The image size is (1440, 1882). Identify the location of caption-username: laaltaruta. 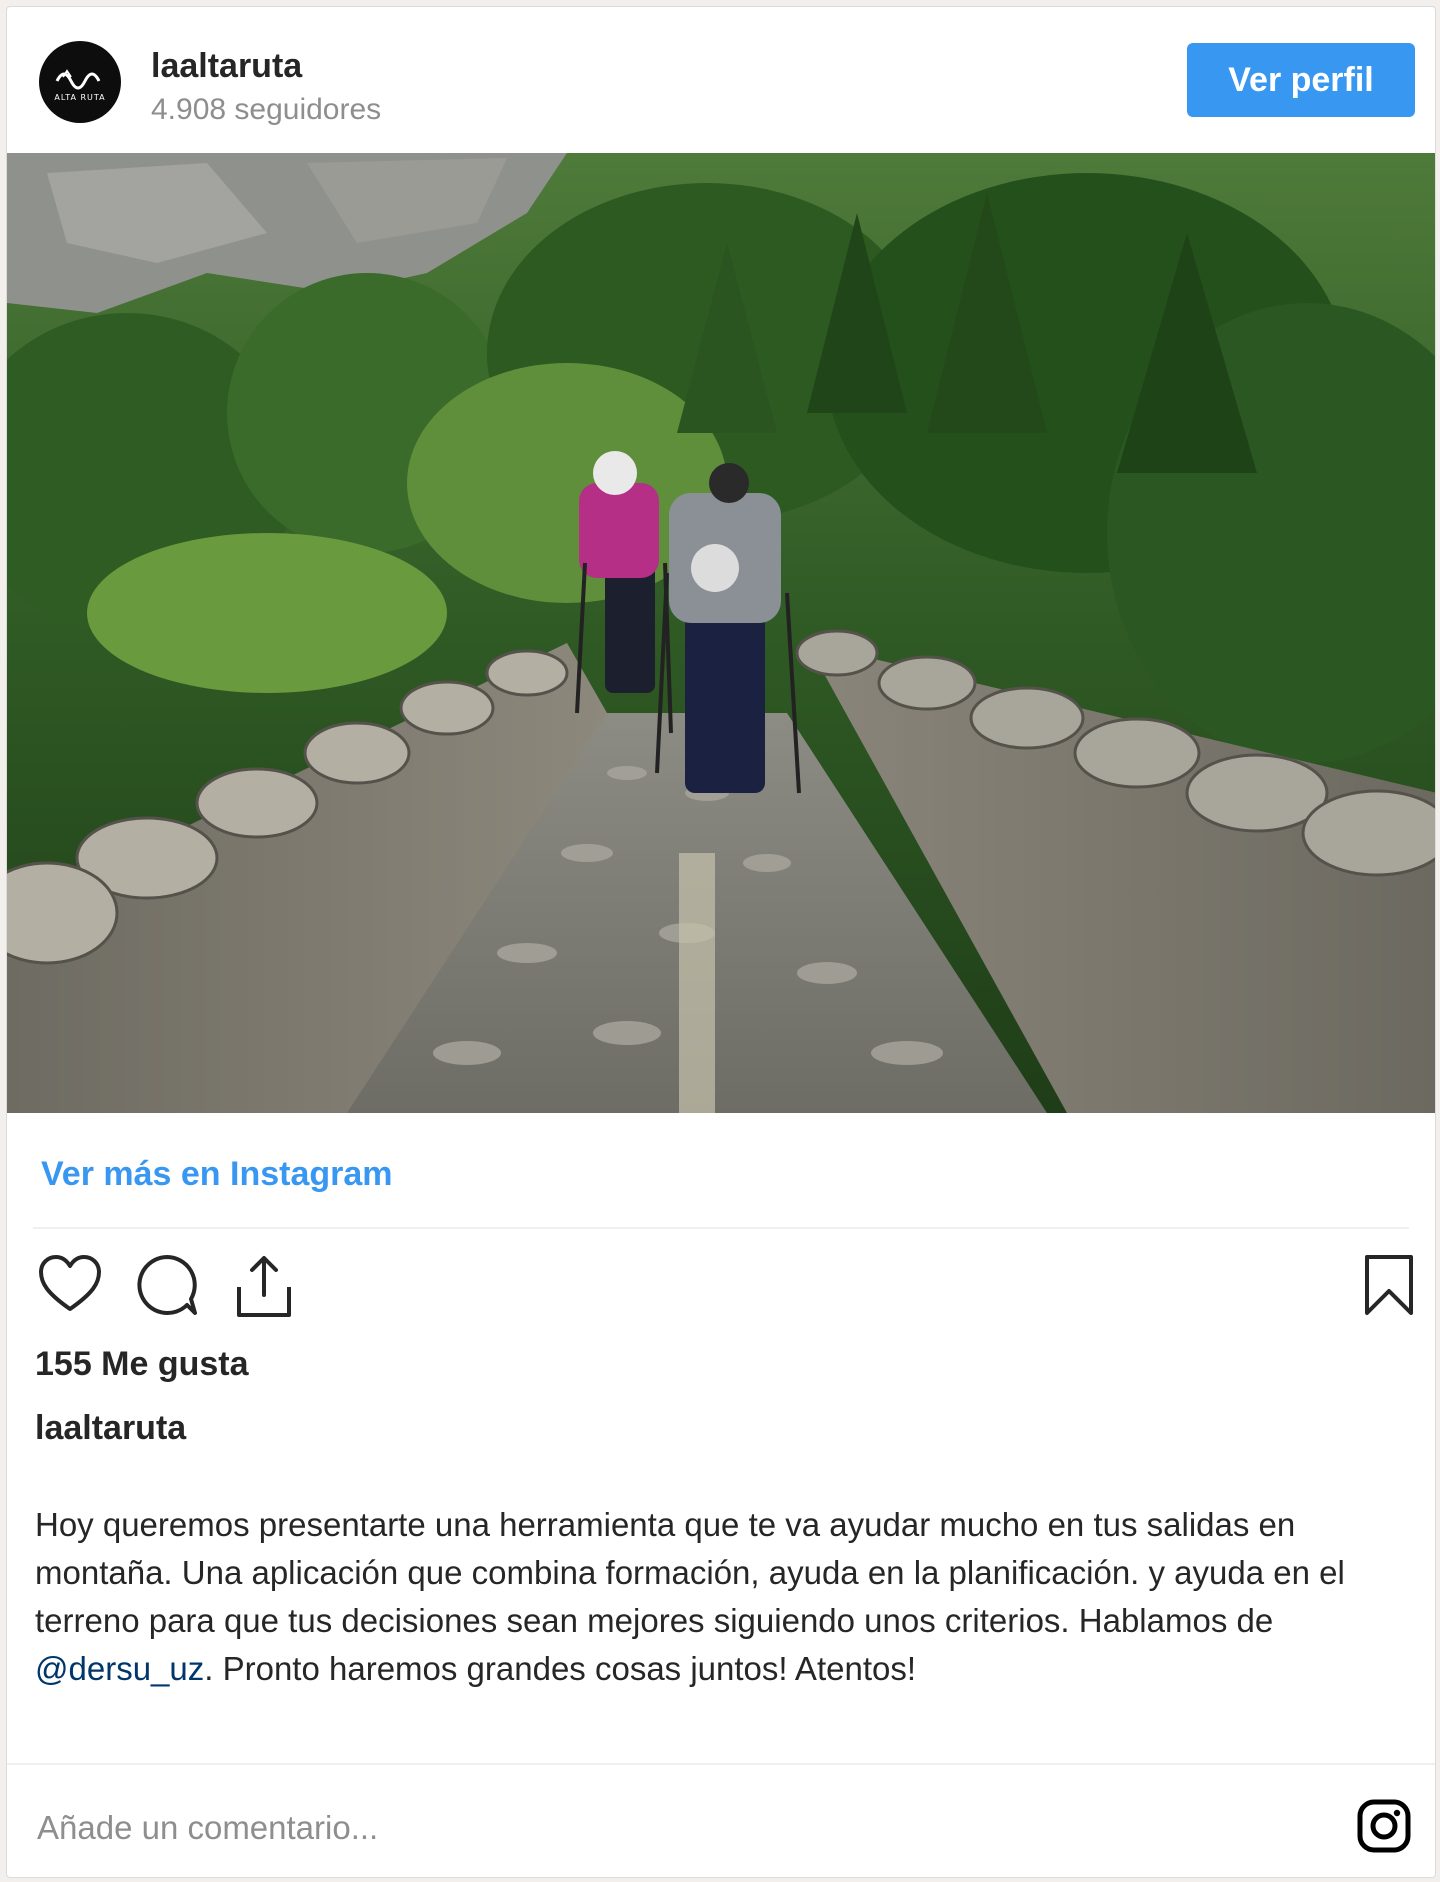
(110, 1428).